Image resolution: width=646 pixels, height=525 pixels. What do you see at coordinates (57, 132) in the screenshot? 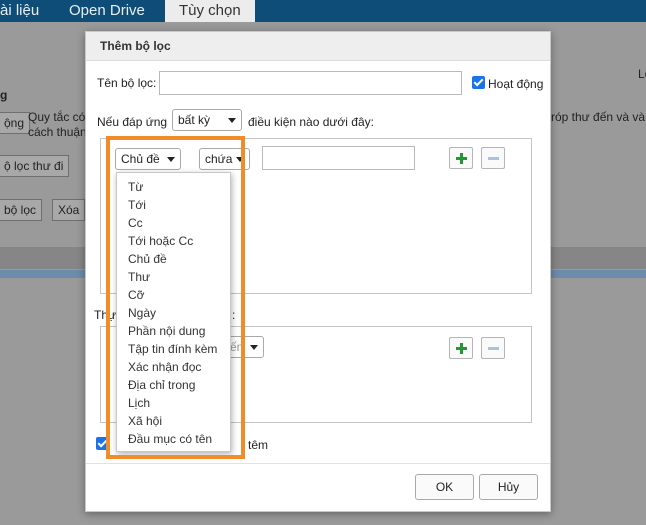
I see `bg-rule-text-2: cách thuận` at bounding box center [57, 132].